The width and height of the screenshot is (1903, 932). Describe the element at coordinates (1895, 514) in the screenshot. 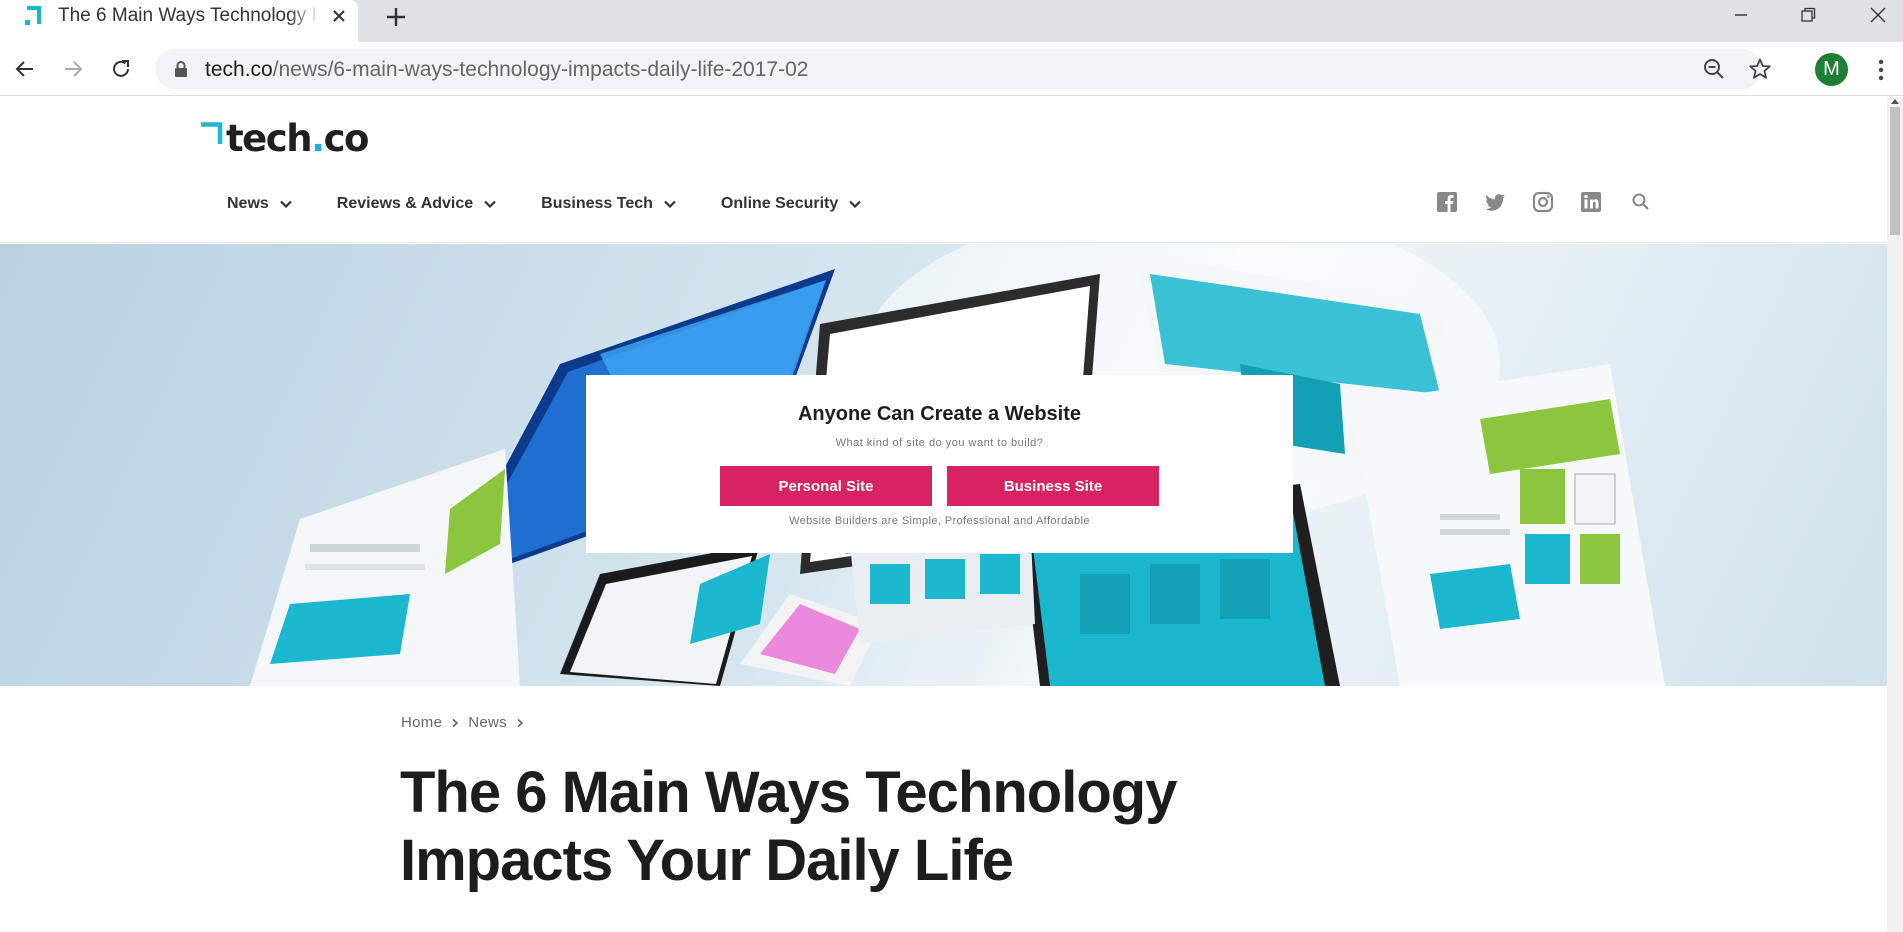

I see `page-scrollbar` at that location.